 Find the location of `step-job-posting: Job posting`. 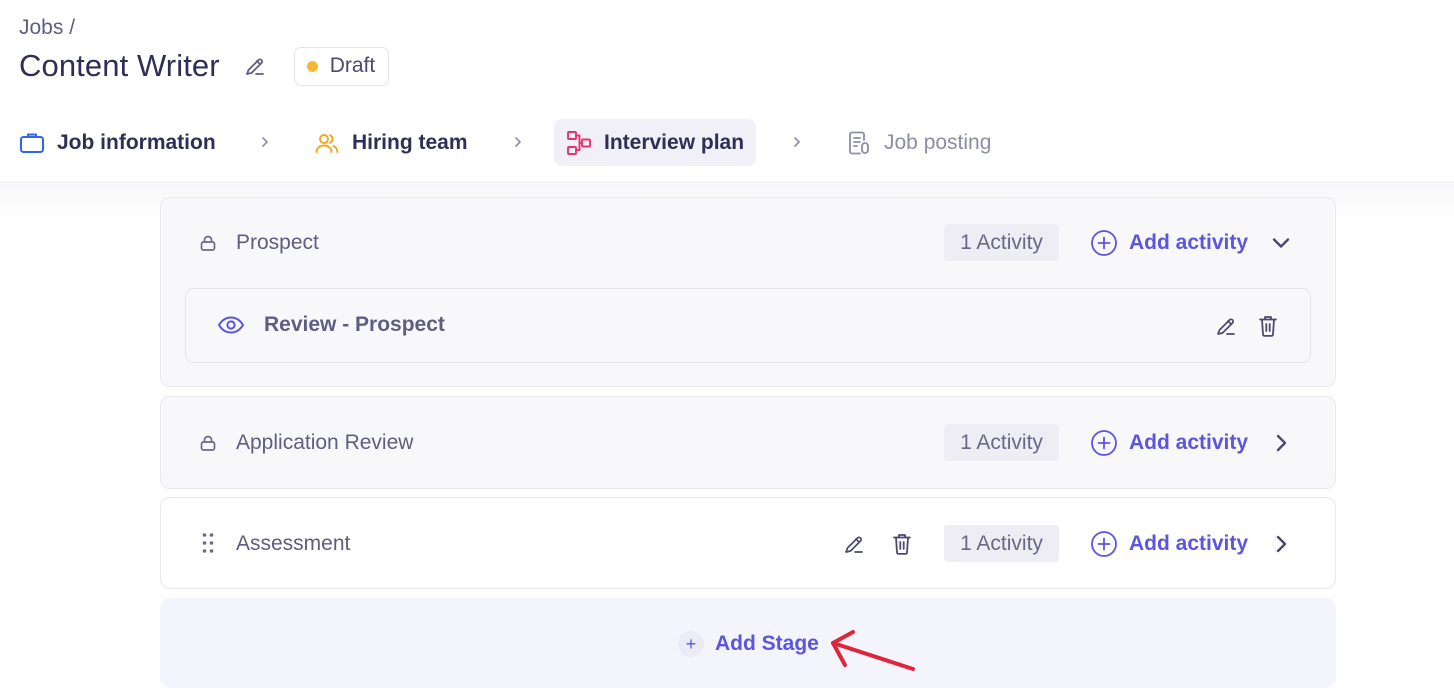

step-job-posting: Job posting is located at coordinates (918, 142).